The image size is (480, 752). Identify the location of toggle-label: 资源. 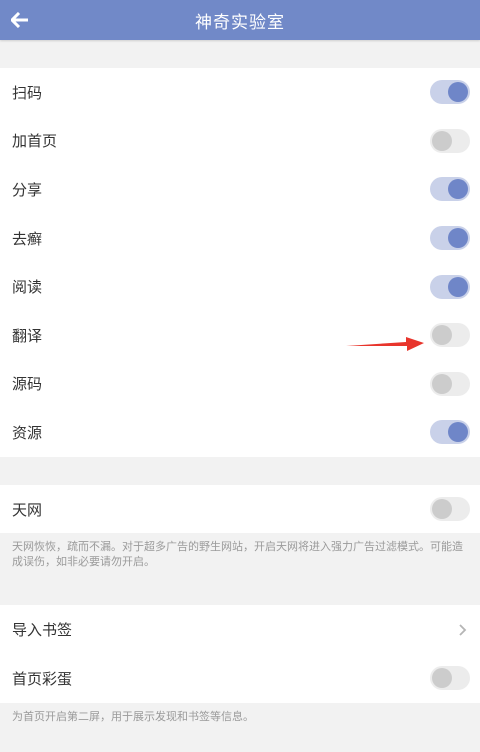
(27, 432).